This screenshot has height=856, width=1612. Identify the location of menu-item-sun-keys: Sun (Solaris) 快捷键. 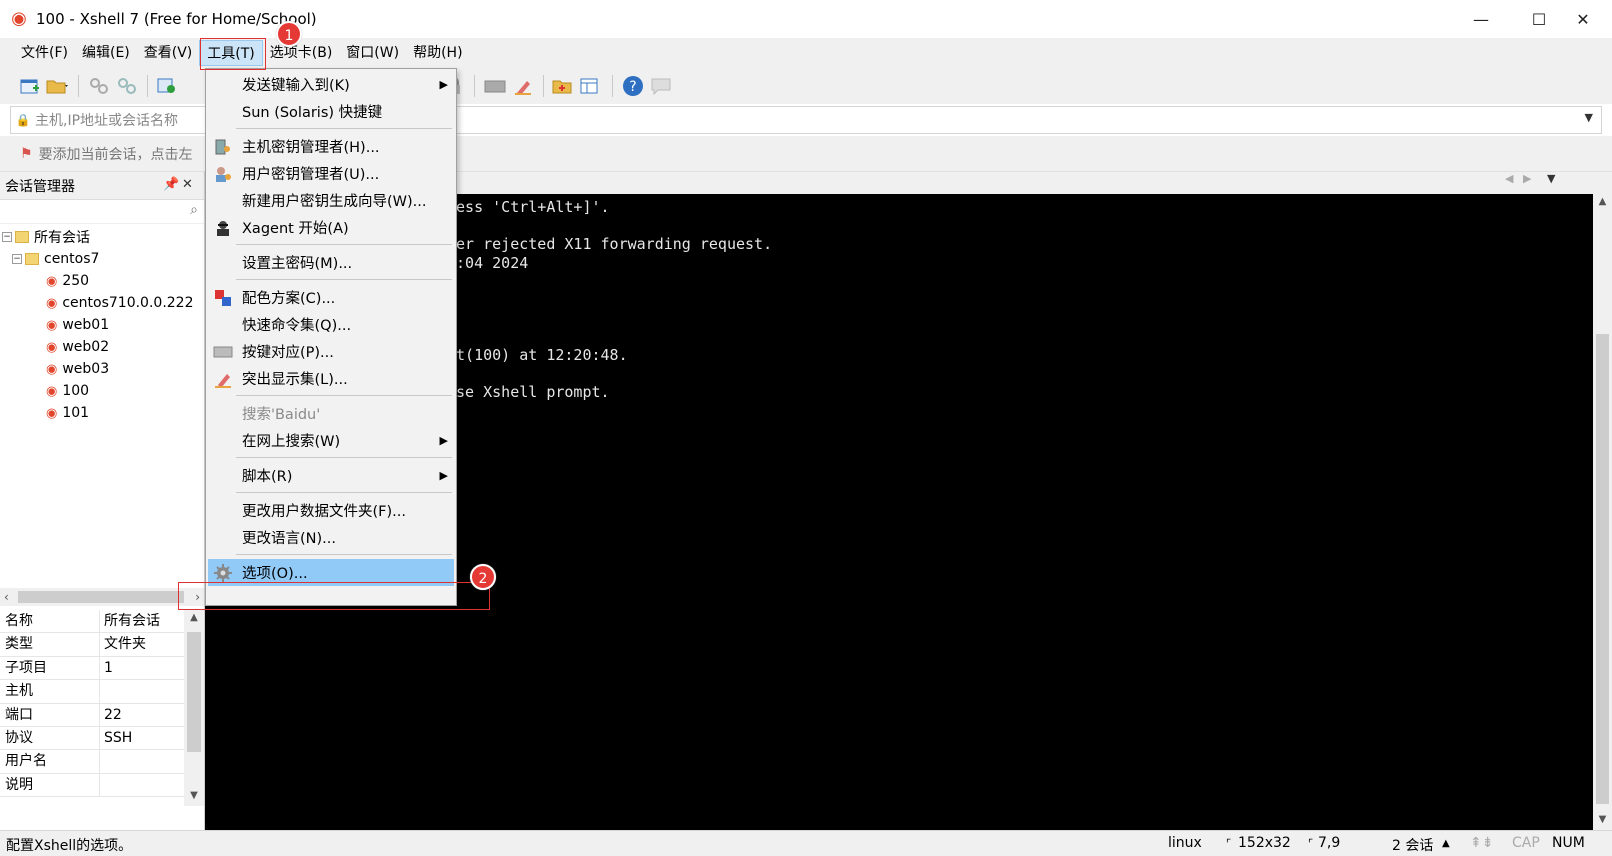
(331, 111).